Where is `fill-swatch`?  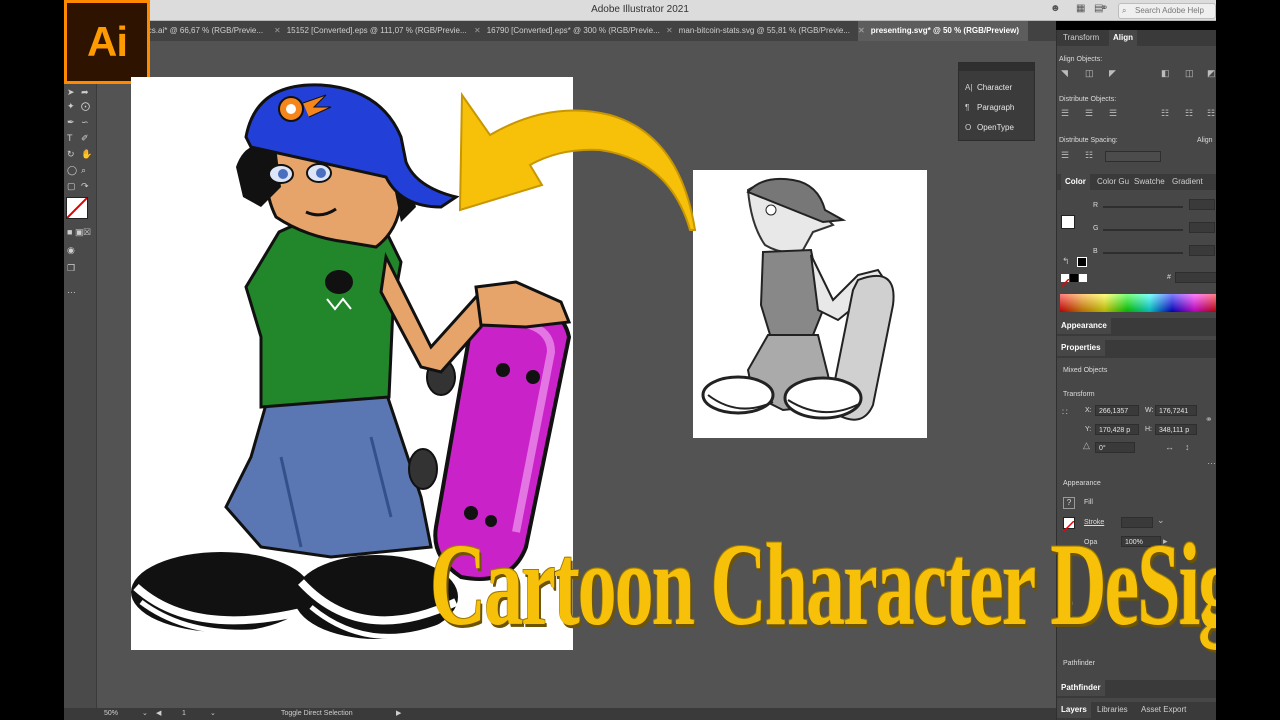
fill-swatch is located at coordinates (77, 208).